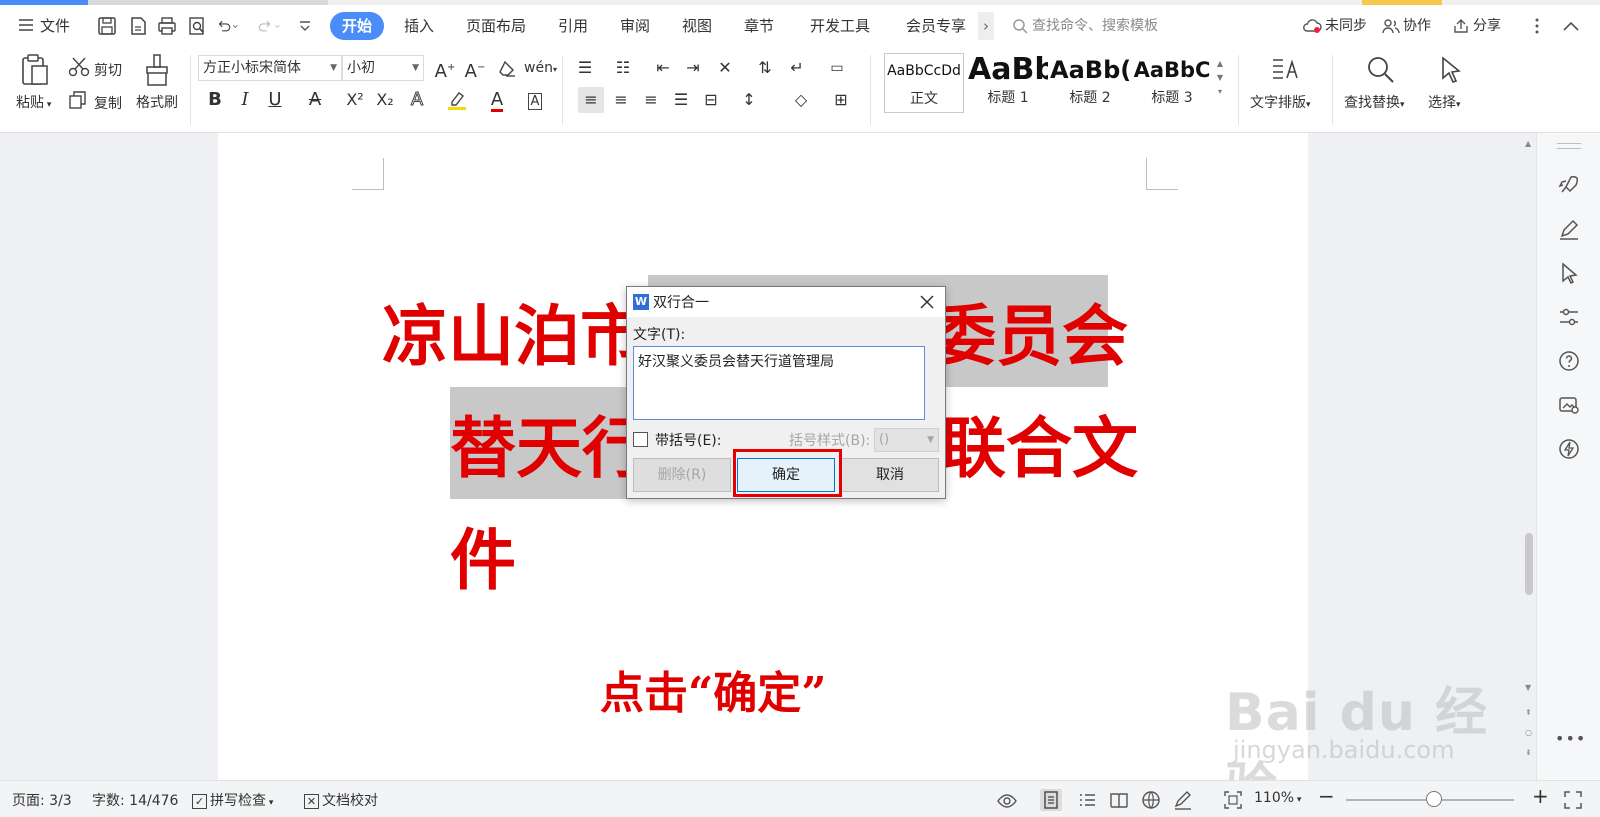 This screenshot has height=817, width=1600. What do you see at coordinates (305, 26) in the screenshot?
I see `customize-toolbar-icon` at bounding box center [305, 26].